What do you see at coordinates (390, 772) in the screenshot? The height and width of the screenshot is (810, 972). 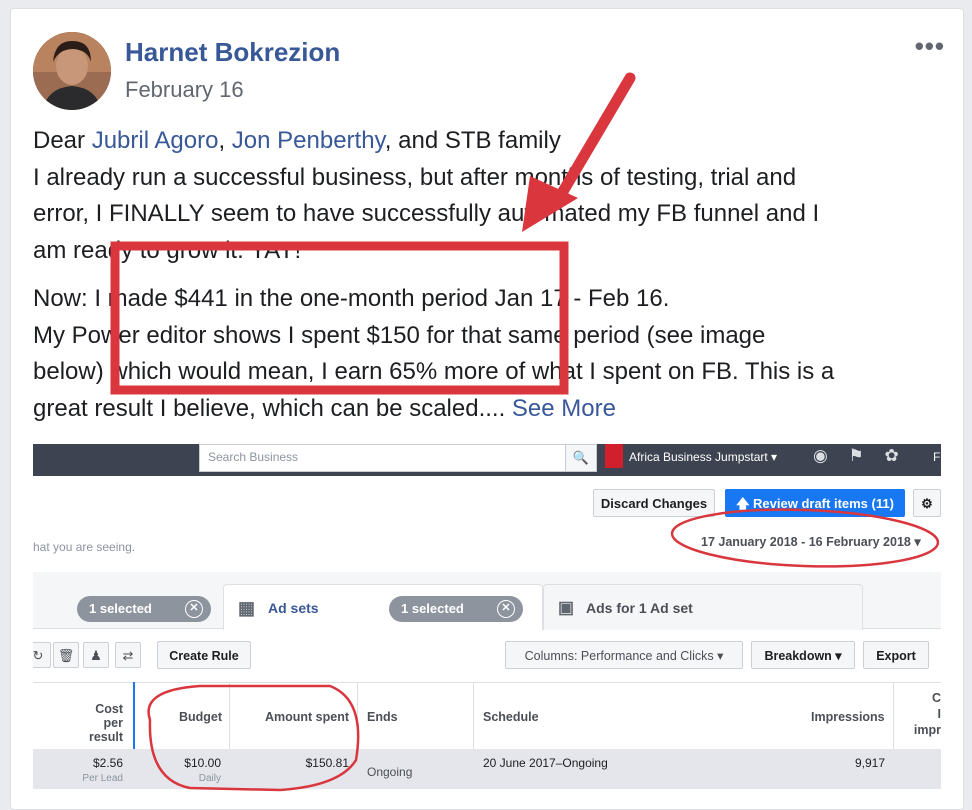 I see `cell-ends: Ongoing` at bounding box center [390, 772].